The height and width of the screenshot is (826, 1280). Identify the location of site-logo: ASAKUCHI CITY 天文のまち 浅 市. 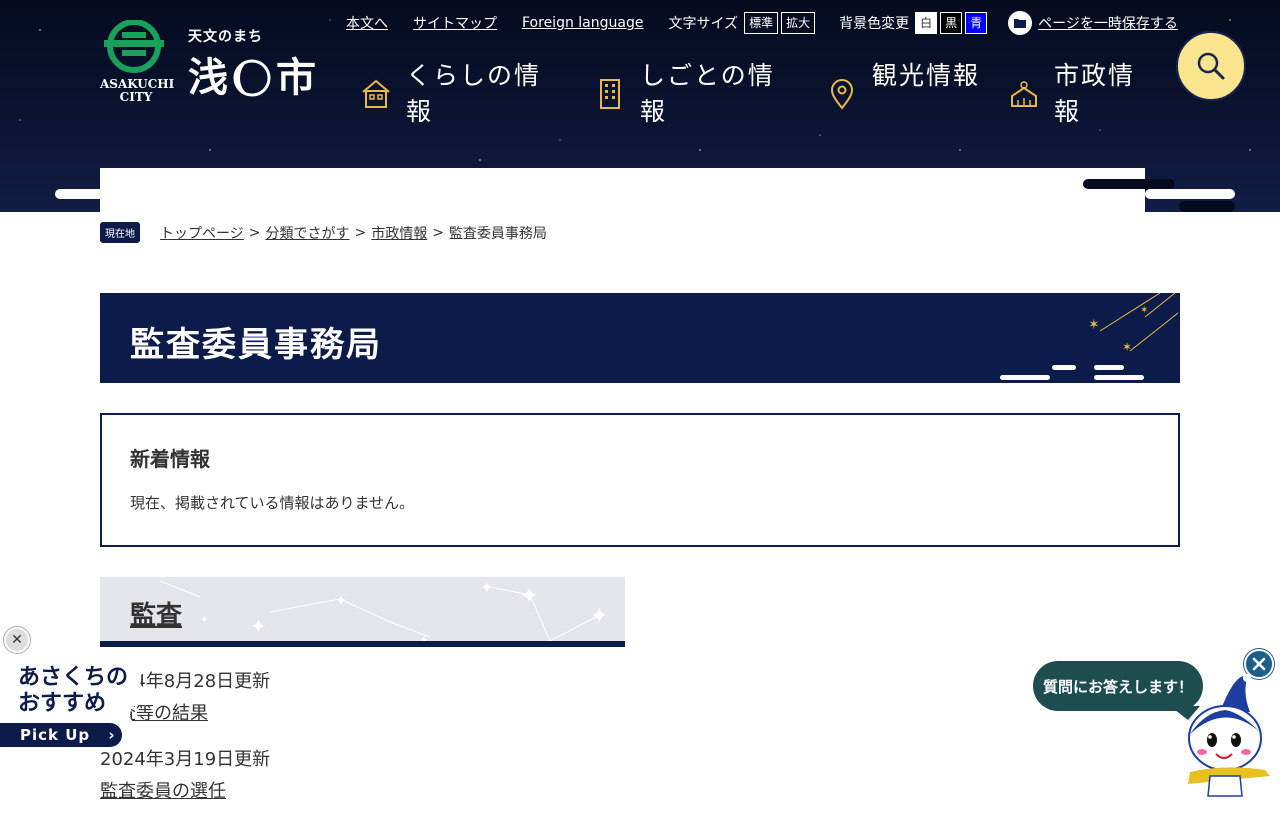
(215, 65).